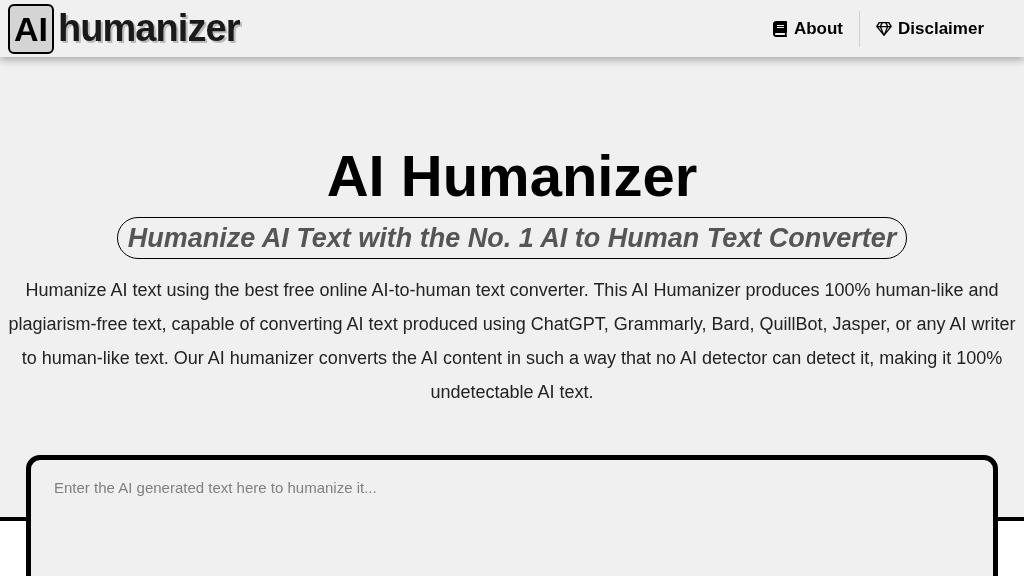 The image size is (1024, 576). Describe the element at coordinates (512, 176) in the screenshot. I see `page-title: AI Humanizer` at that location.